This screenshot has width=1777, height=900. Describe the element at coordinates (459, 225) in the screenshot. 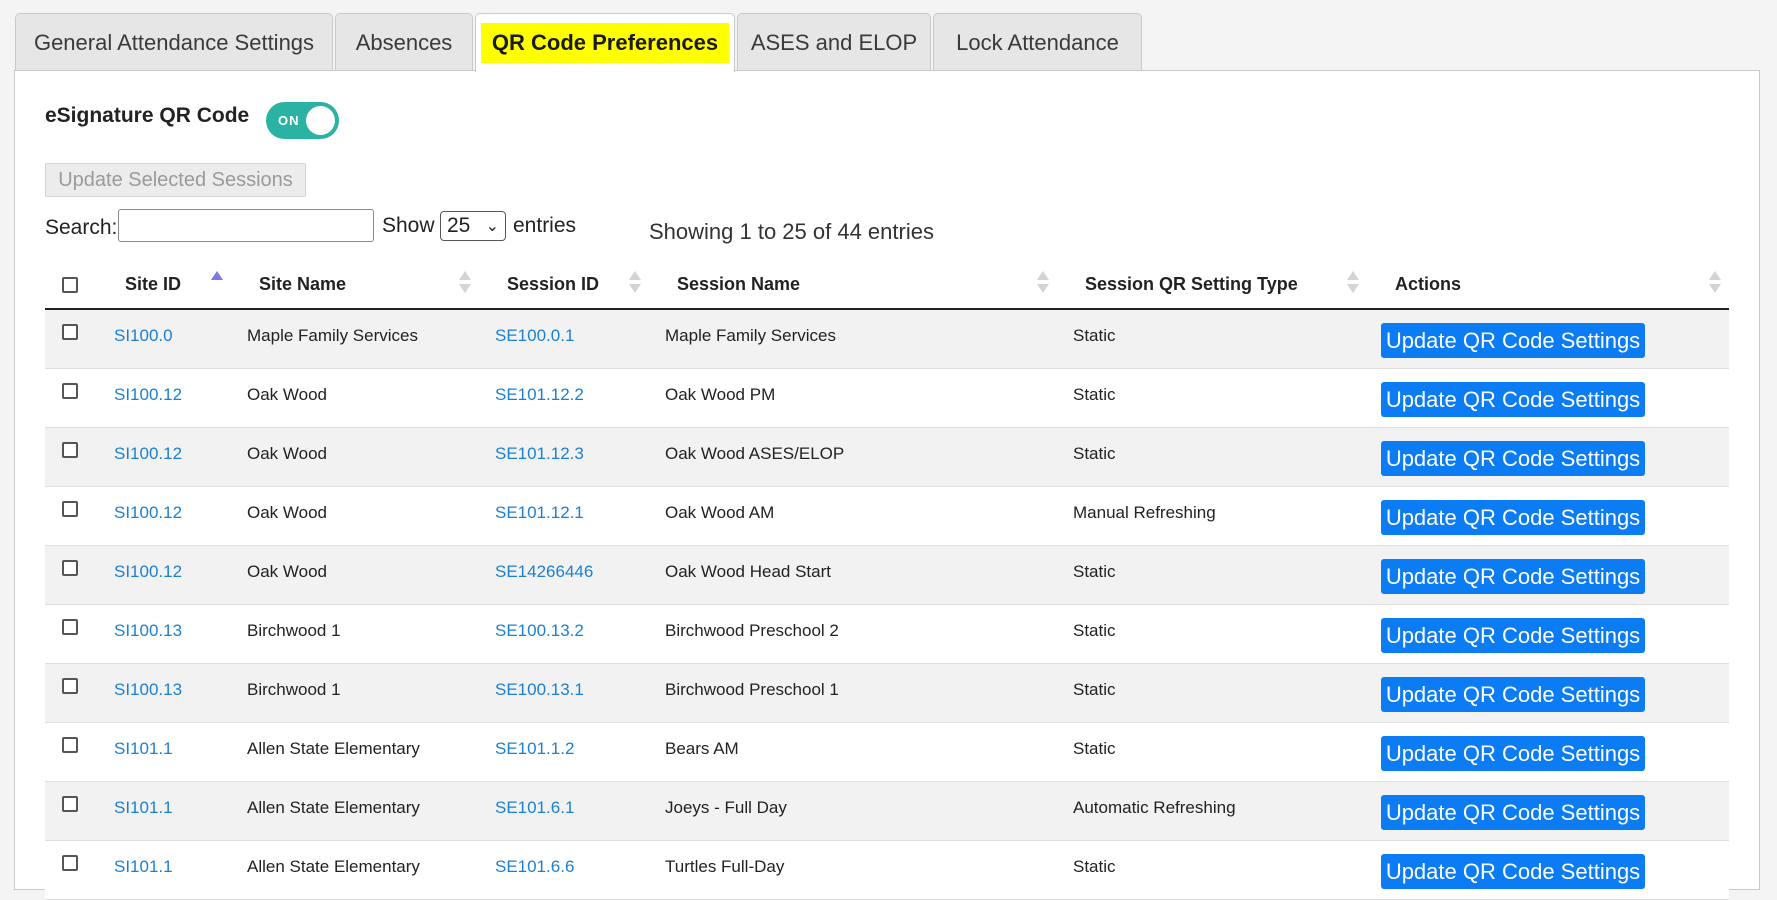

I see `entries-per-page-value: 25` at that location.